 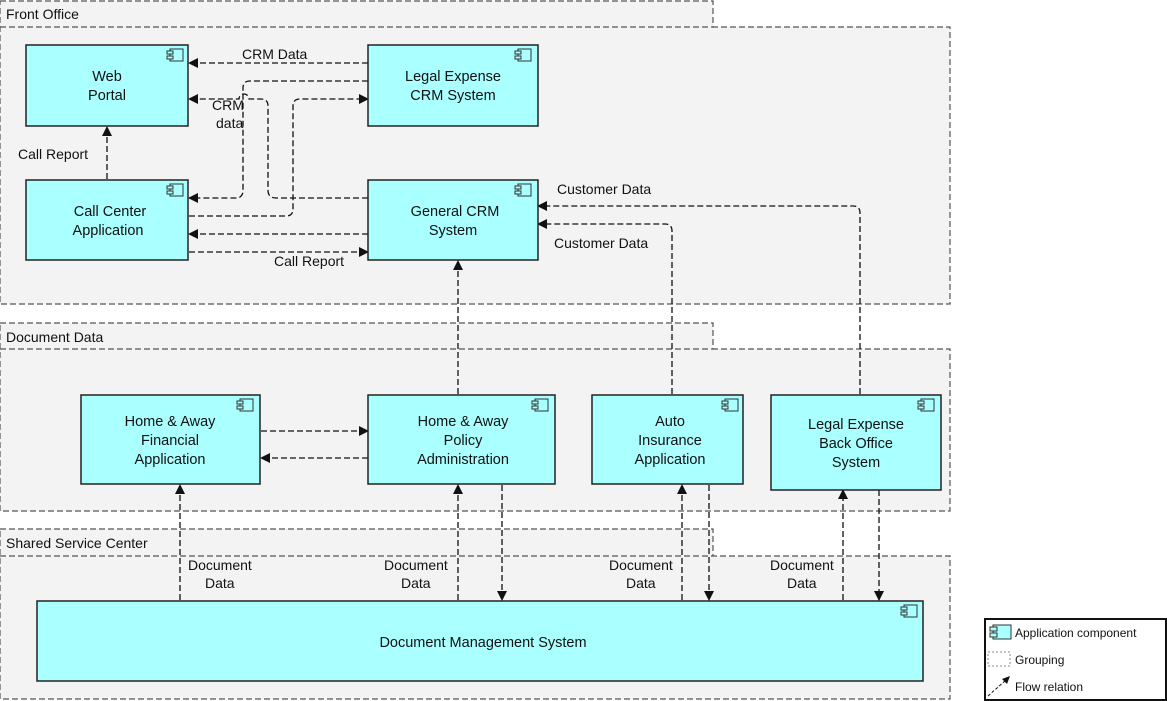 I want to click on legend-item: Grouping, so click(x=1025, y=659).